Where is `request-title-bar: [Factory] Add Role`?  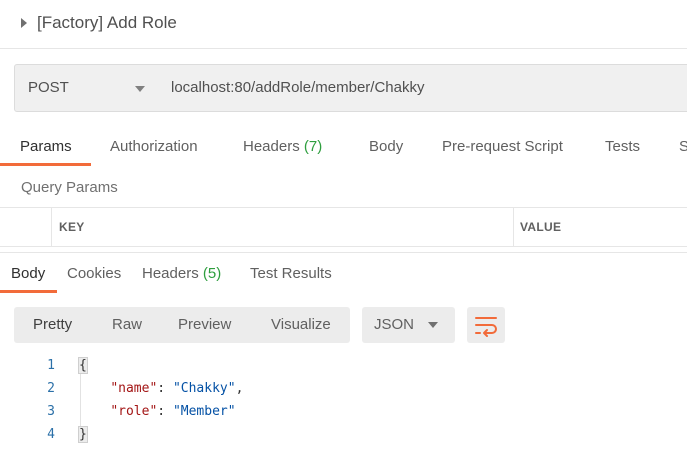 request-title-bar: [Factory] Add Role is located at coordinates (343, 24).